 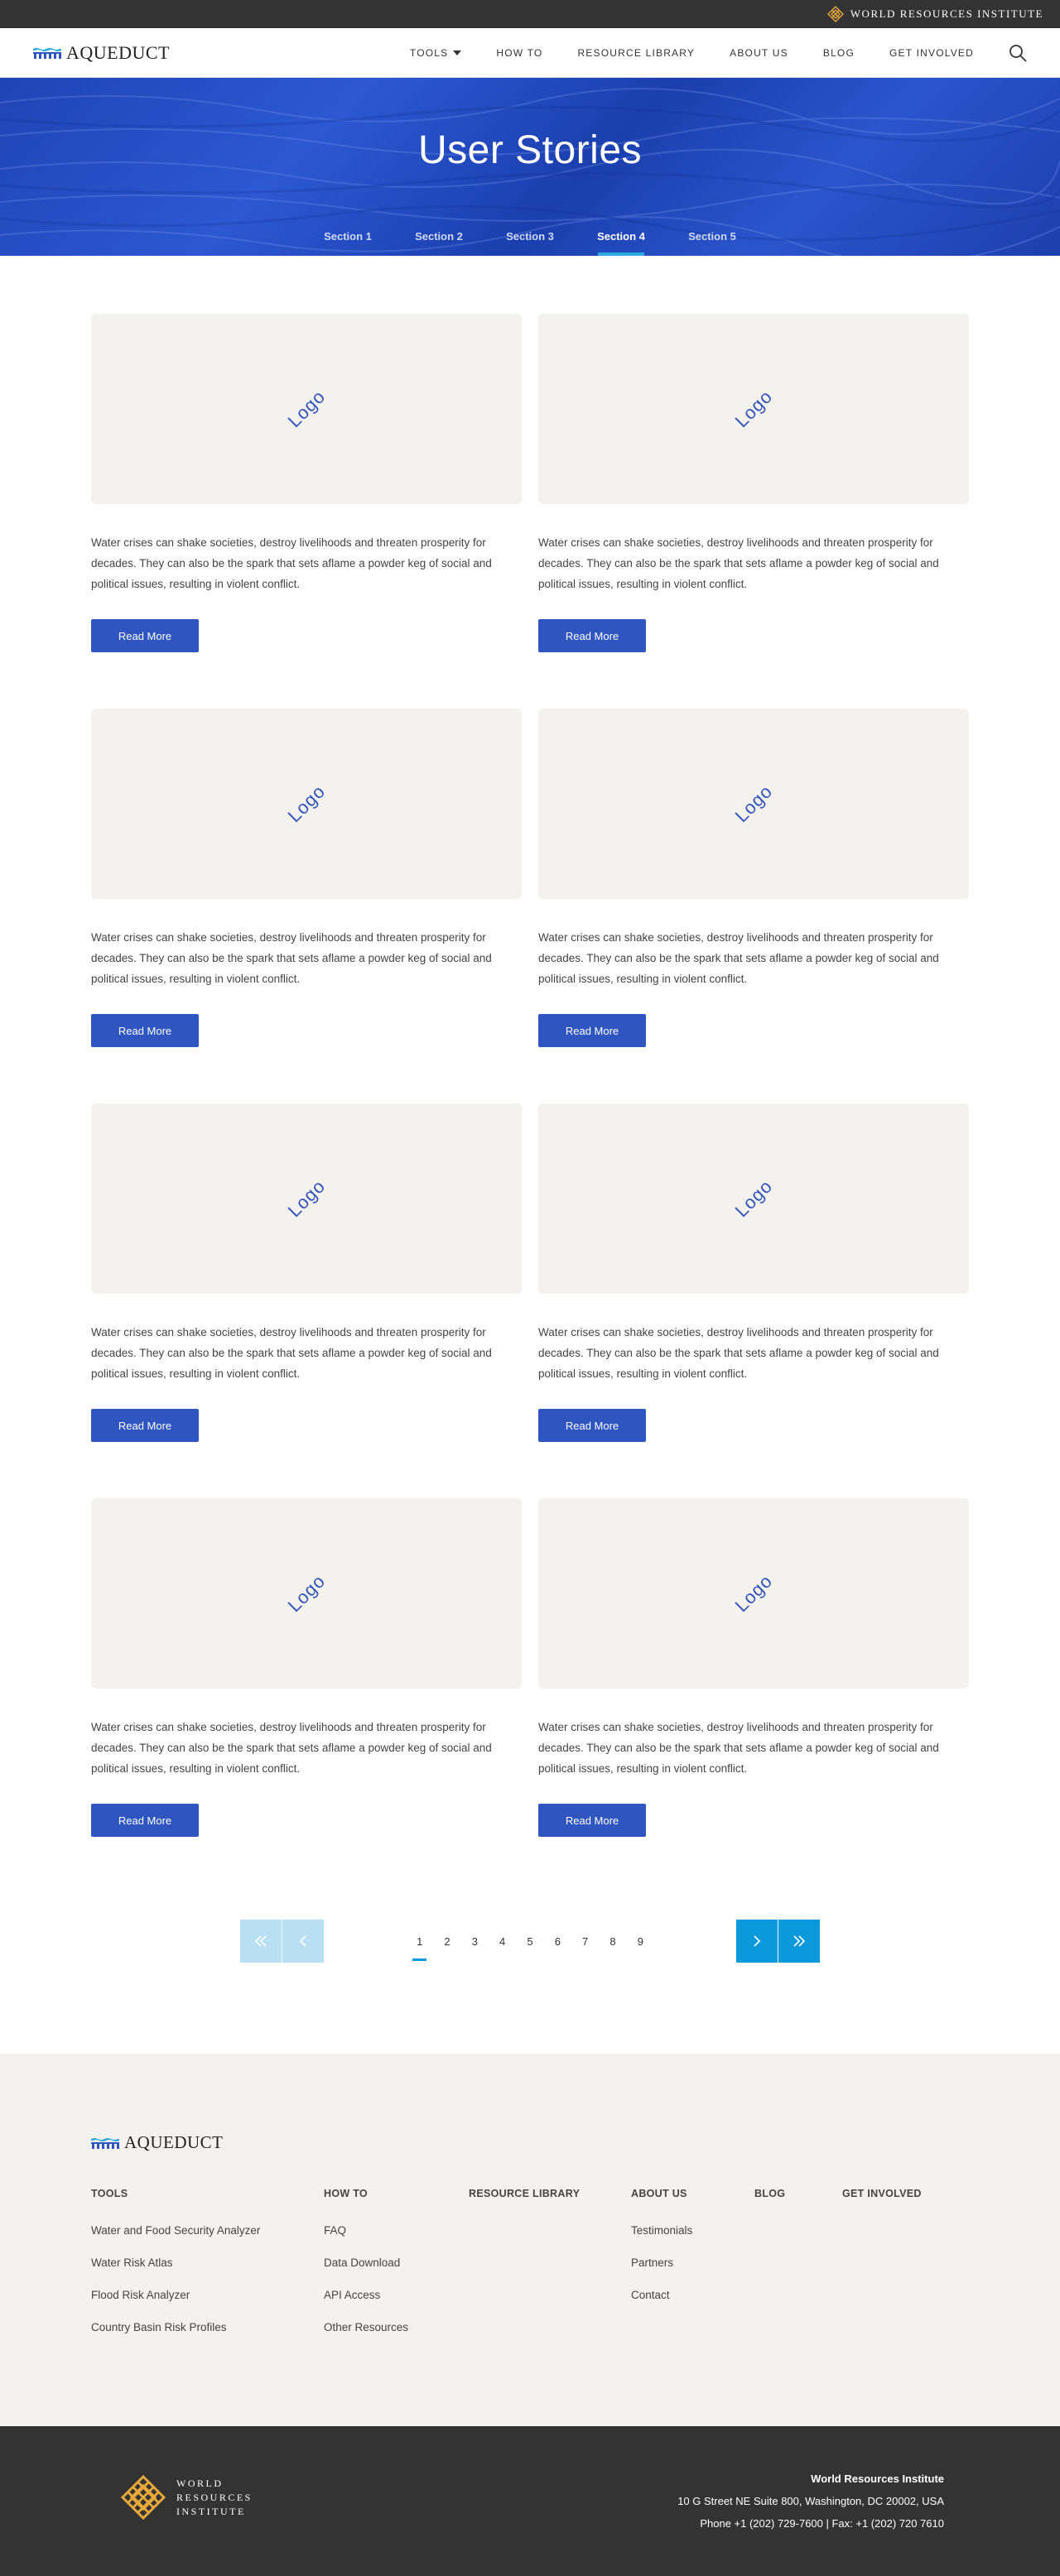 What do you see at coordinates (366, 2295) in the screenshot?
I see `footer-link: API Access` at bounding box center [366, 2295].